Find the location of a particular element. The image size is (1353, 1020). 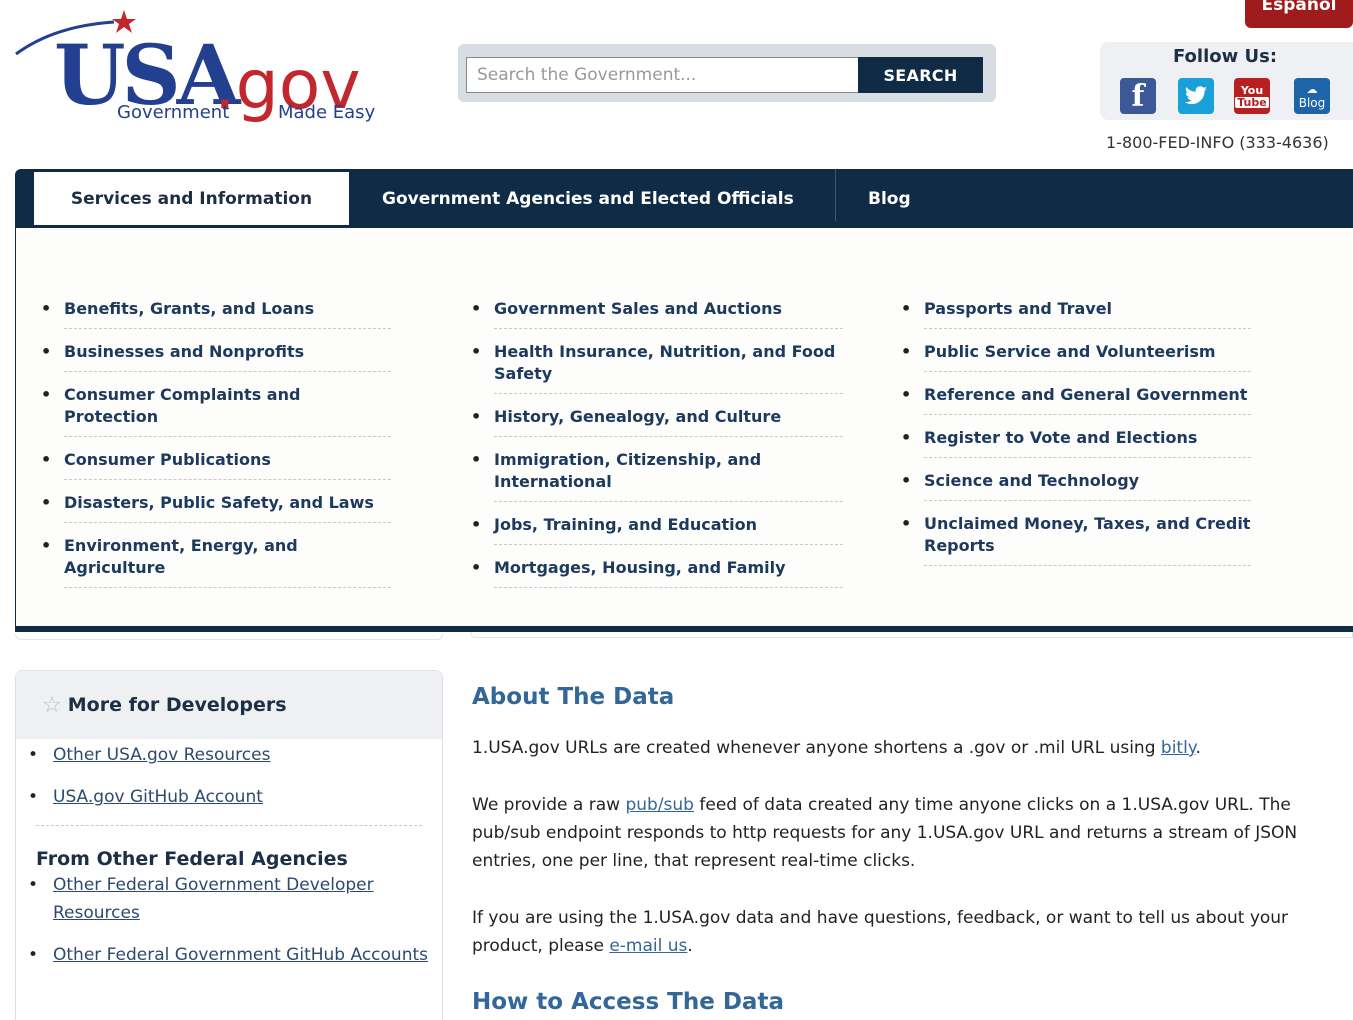

sidebar-header: ☆ More for Developers is located at coordinates (229, 705).